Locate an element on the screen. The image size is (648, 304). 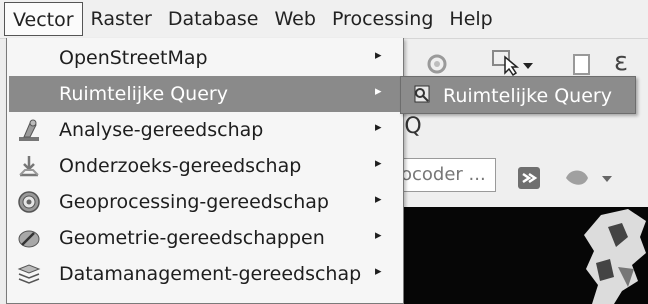
menu-item-geometrie-gereedschappen: Geometrie-gereedschappen ▸ is located at coordinates (205, 238).